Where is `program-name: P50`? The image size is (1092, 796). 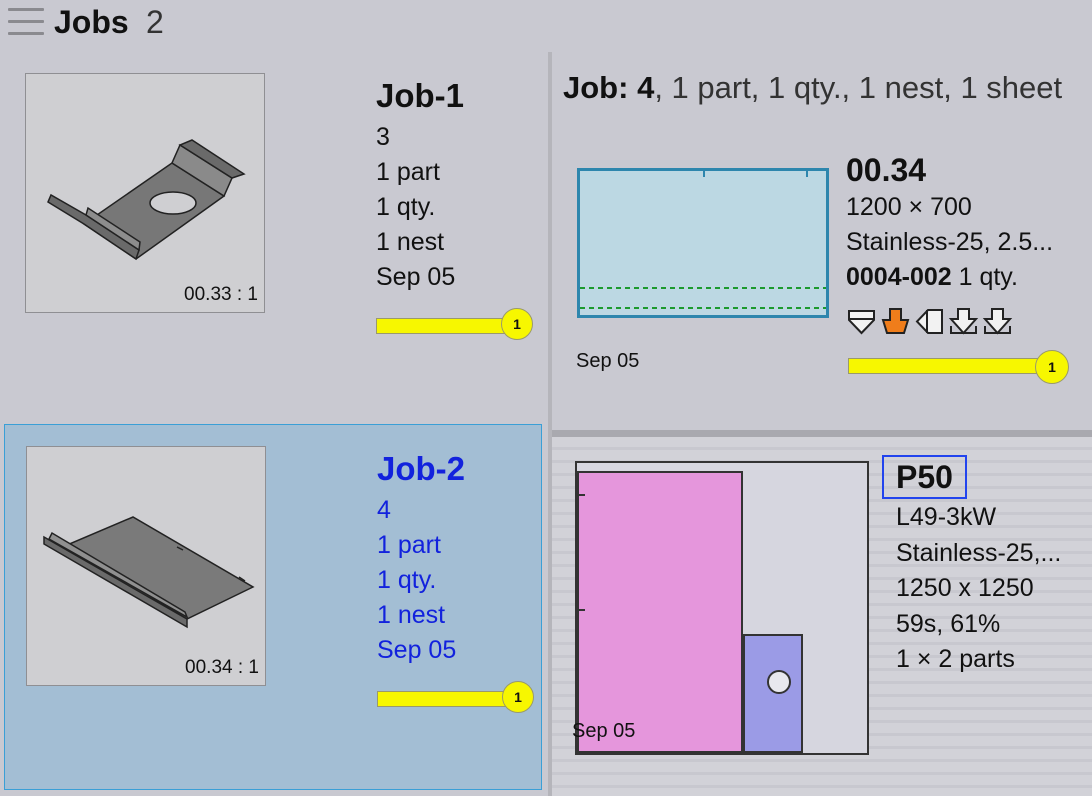
program-name: P50 is located at coordinates (924, 477).